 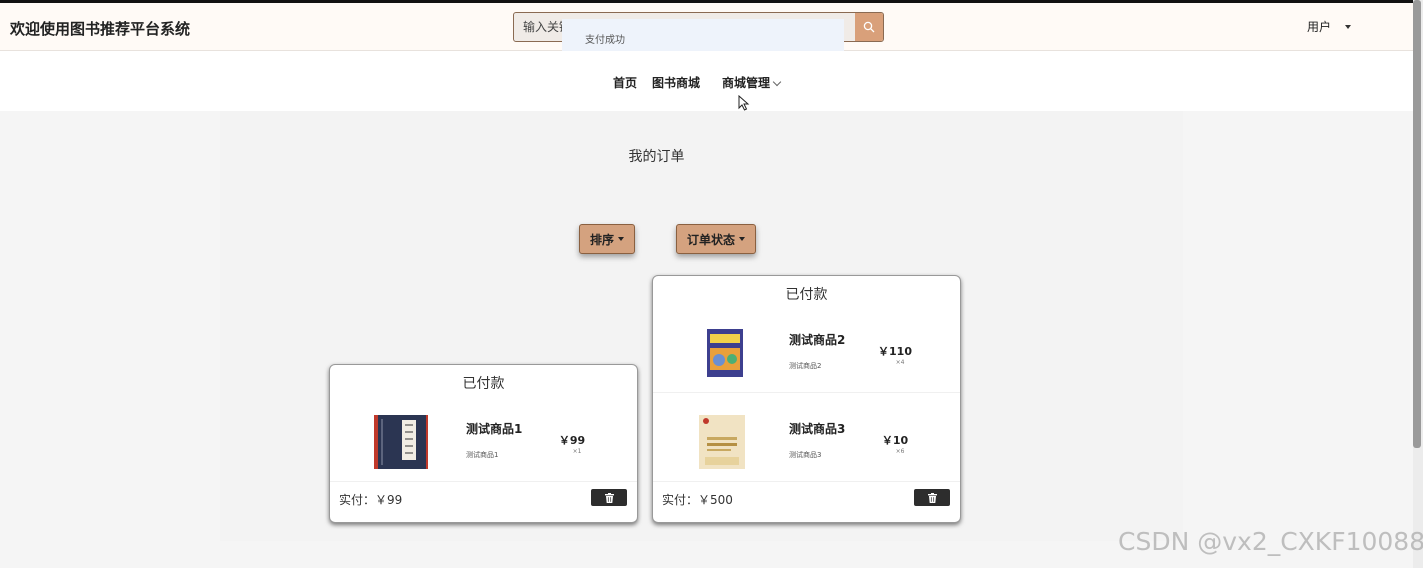 I want to click on order-item: 测试商品2 测试商品2 ￥110 ×4, so click(x=806, y=348).